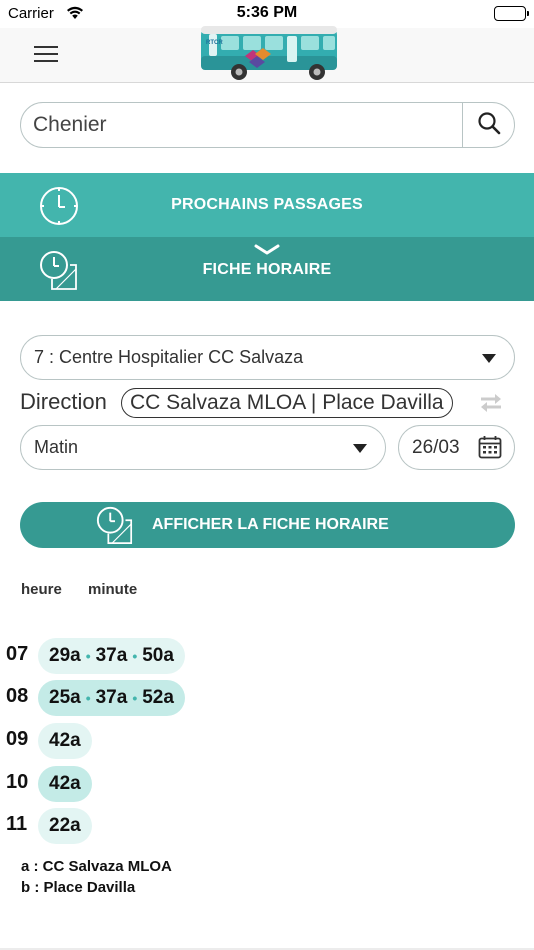  Describe the element at coordinates (46, 55) in the screenshot. I see `hamburger-menu-icon` at that location.